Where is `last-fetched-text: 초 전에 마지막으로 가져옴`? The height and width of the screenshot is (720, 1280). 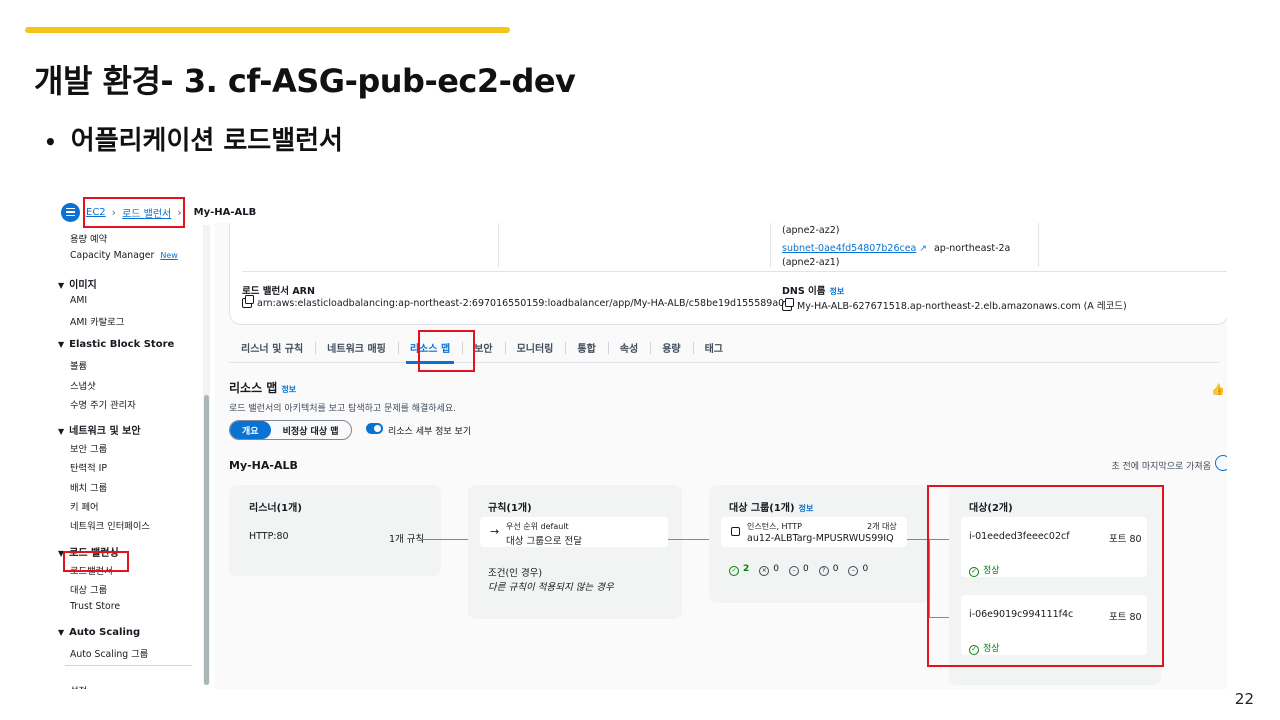 last-fetched-text: 초 전에 마지막으로 가져옴 is located at coordinates (1161, 467).